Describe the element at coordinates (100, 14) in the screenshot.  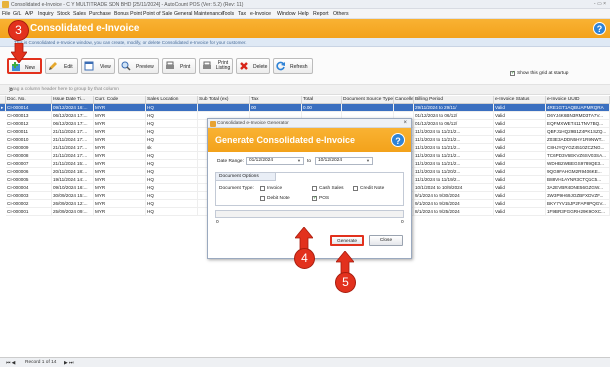
I see `menu-purchase: Purchase` at that location.